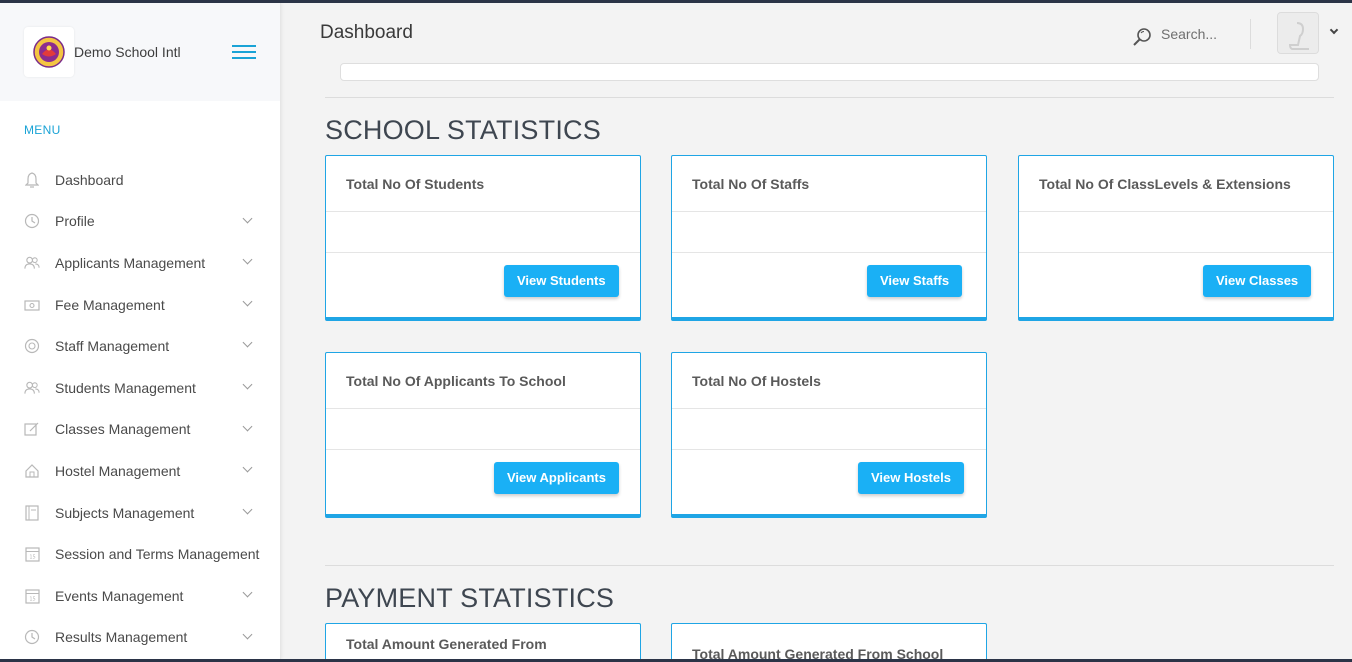  I want to click on sidebar-item-applicants-management: Applicants Management, so click(140, 263).